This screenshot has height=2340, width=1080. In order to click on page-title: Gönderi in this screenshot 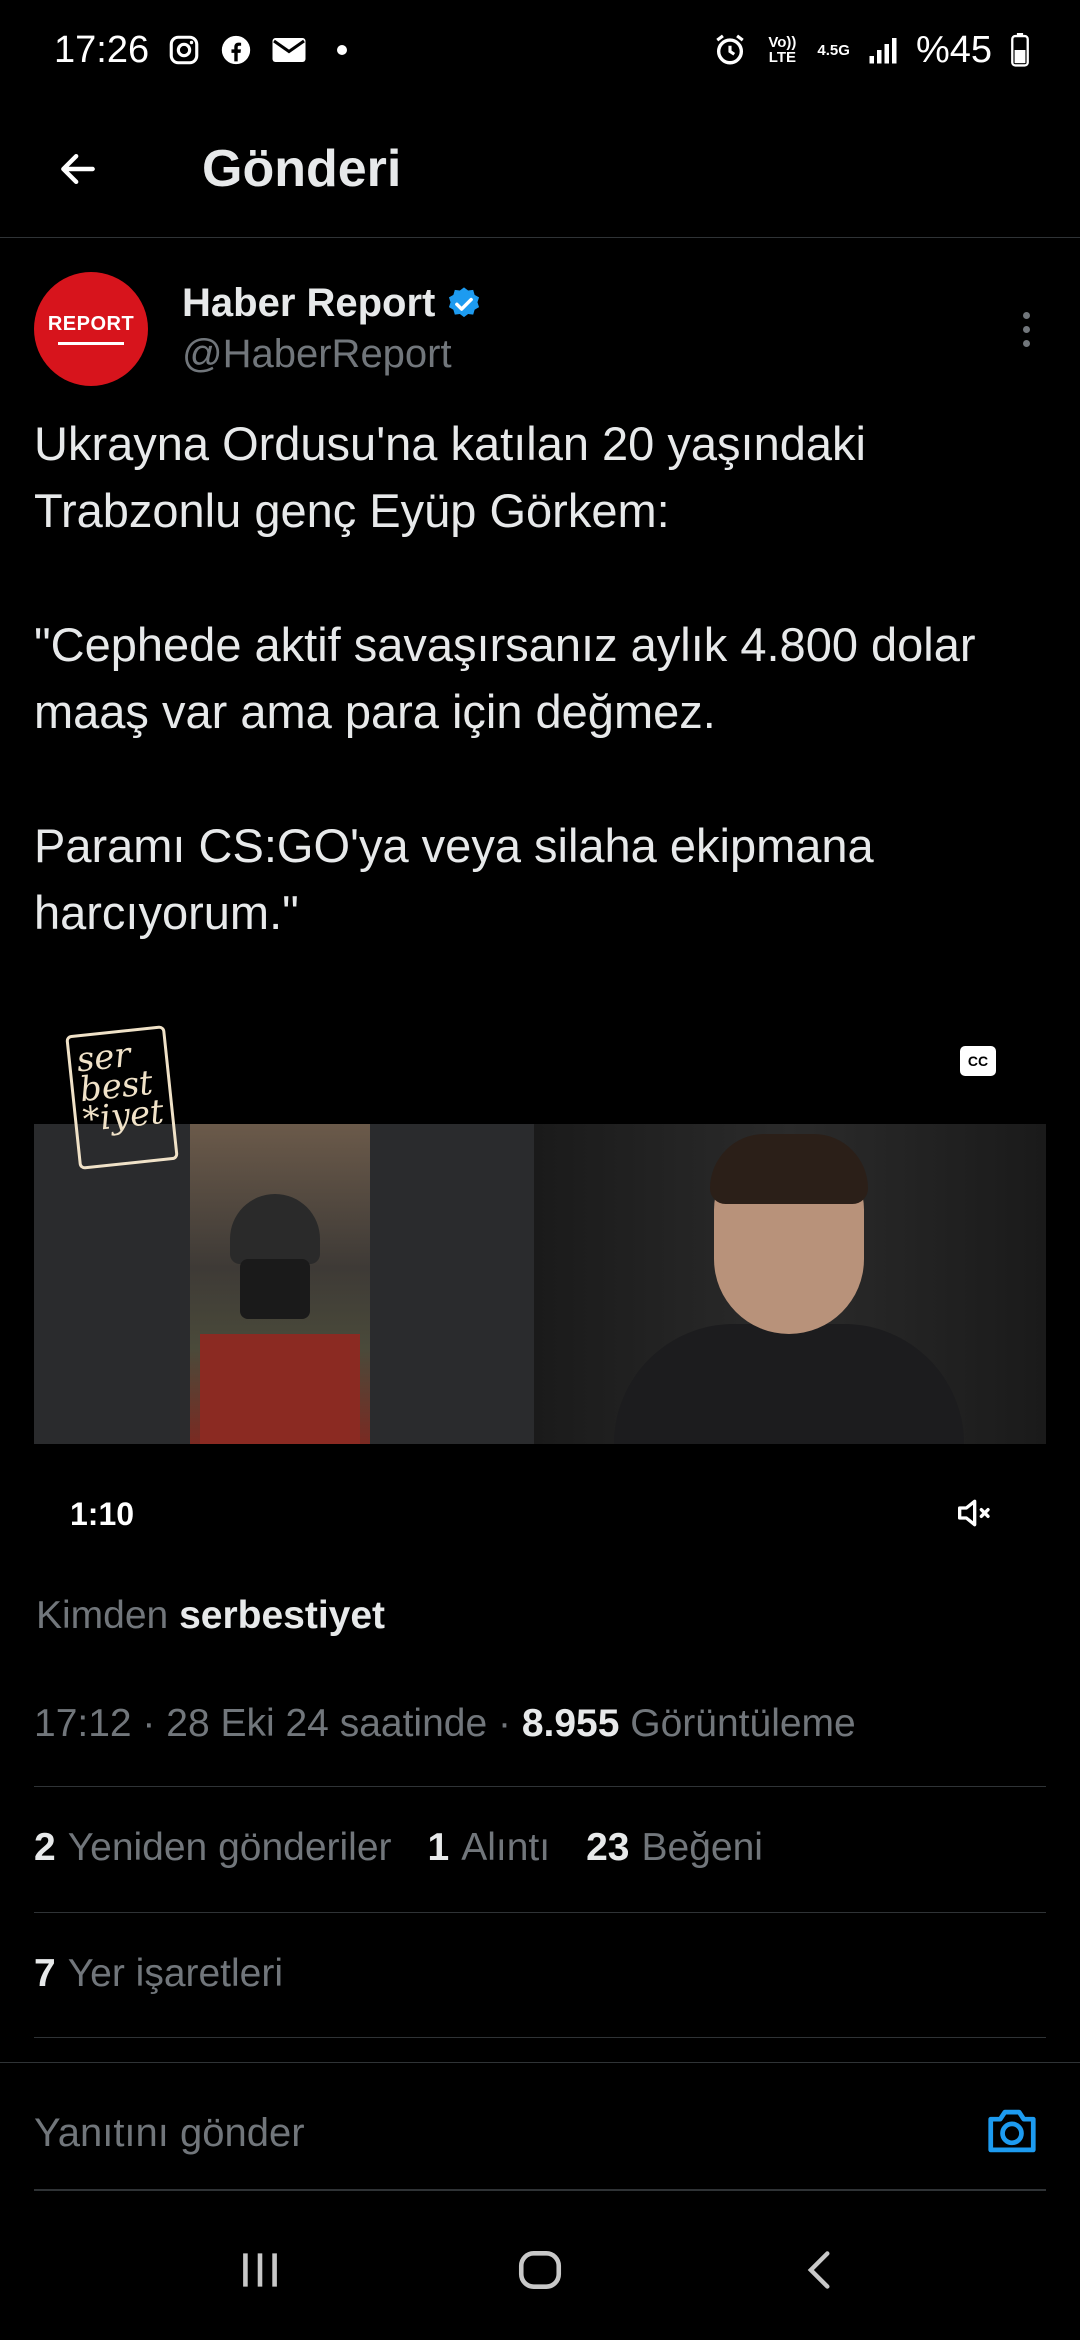, I will do `click(302, 168)`.